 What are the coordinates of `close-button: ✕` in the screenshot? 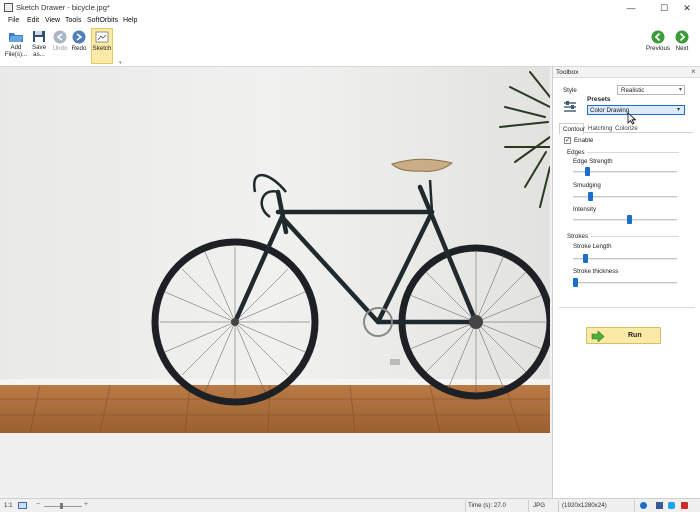 It's located at (687, 8).